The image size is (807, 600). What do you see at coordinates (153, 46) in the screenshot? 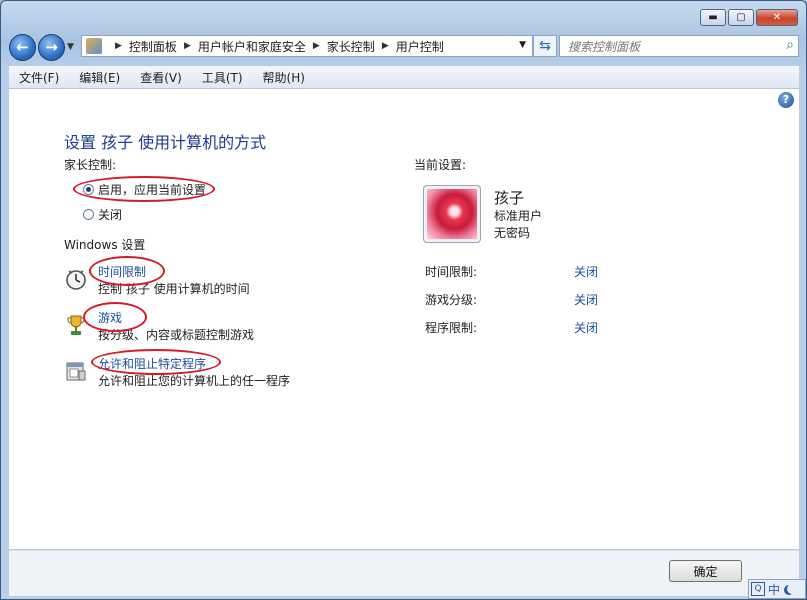
I see `breadcrumb-control-panel: 控制面板` at bounding box center [153, 46].